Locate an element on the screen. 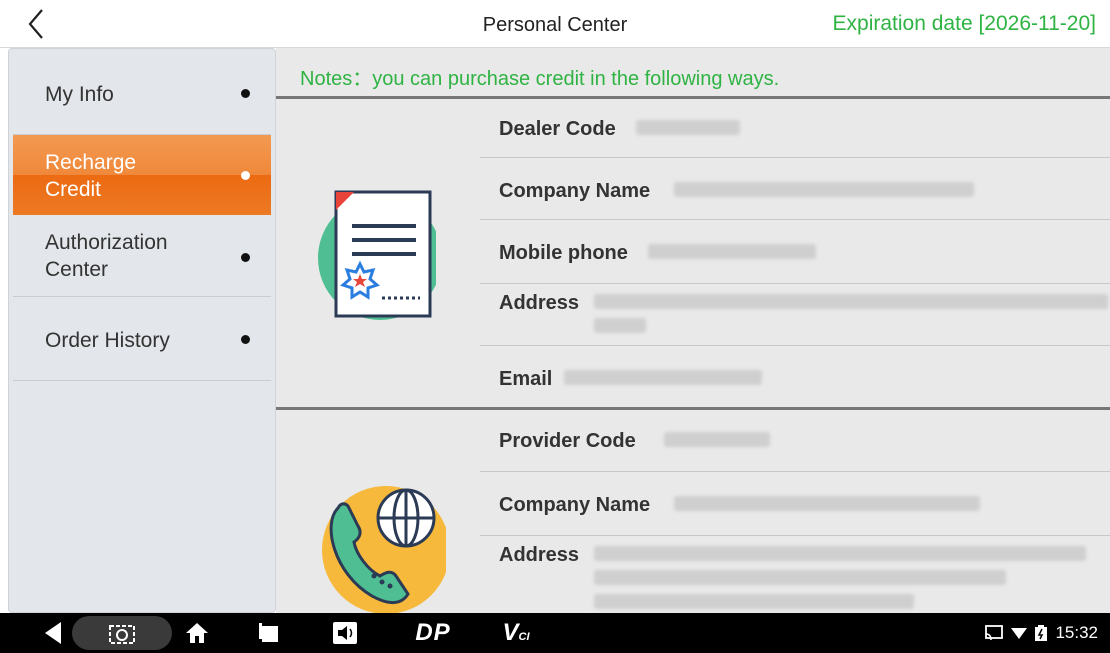  home-icon is located at coordinates (197, 633).